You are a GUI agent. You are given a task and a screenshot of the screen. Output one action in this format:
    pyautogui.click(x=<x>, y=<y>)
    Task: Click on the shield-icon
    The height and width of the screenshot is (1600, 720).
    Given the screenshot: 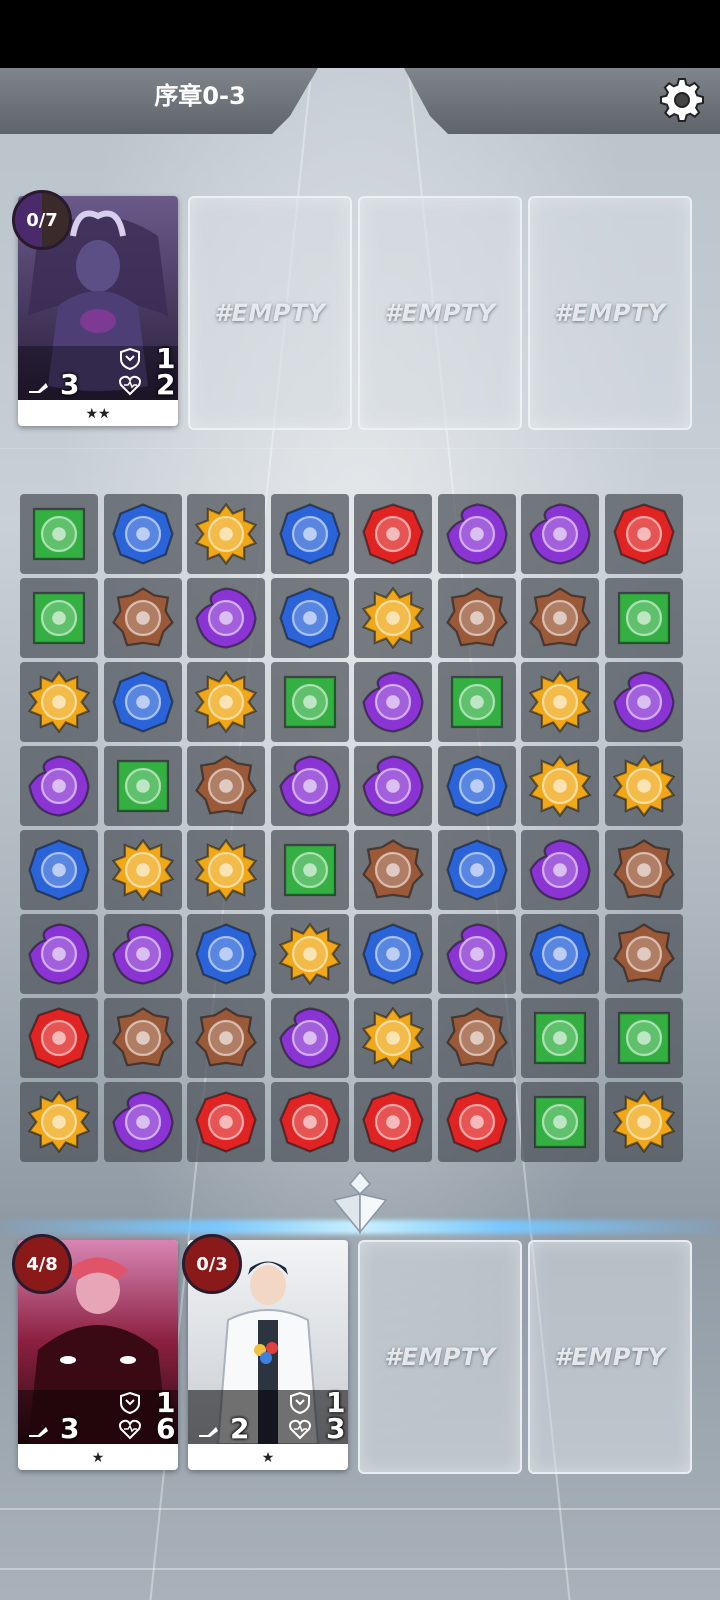 What is the action you would take?
    pyautogui.click(x=130, y=1402)
    